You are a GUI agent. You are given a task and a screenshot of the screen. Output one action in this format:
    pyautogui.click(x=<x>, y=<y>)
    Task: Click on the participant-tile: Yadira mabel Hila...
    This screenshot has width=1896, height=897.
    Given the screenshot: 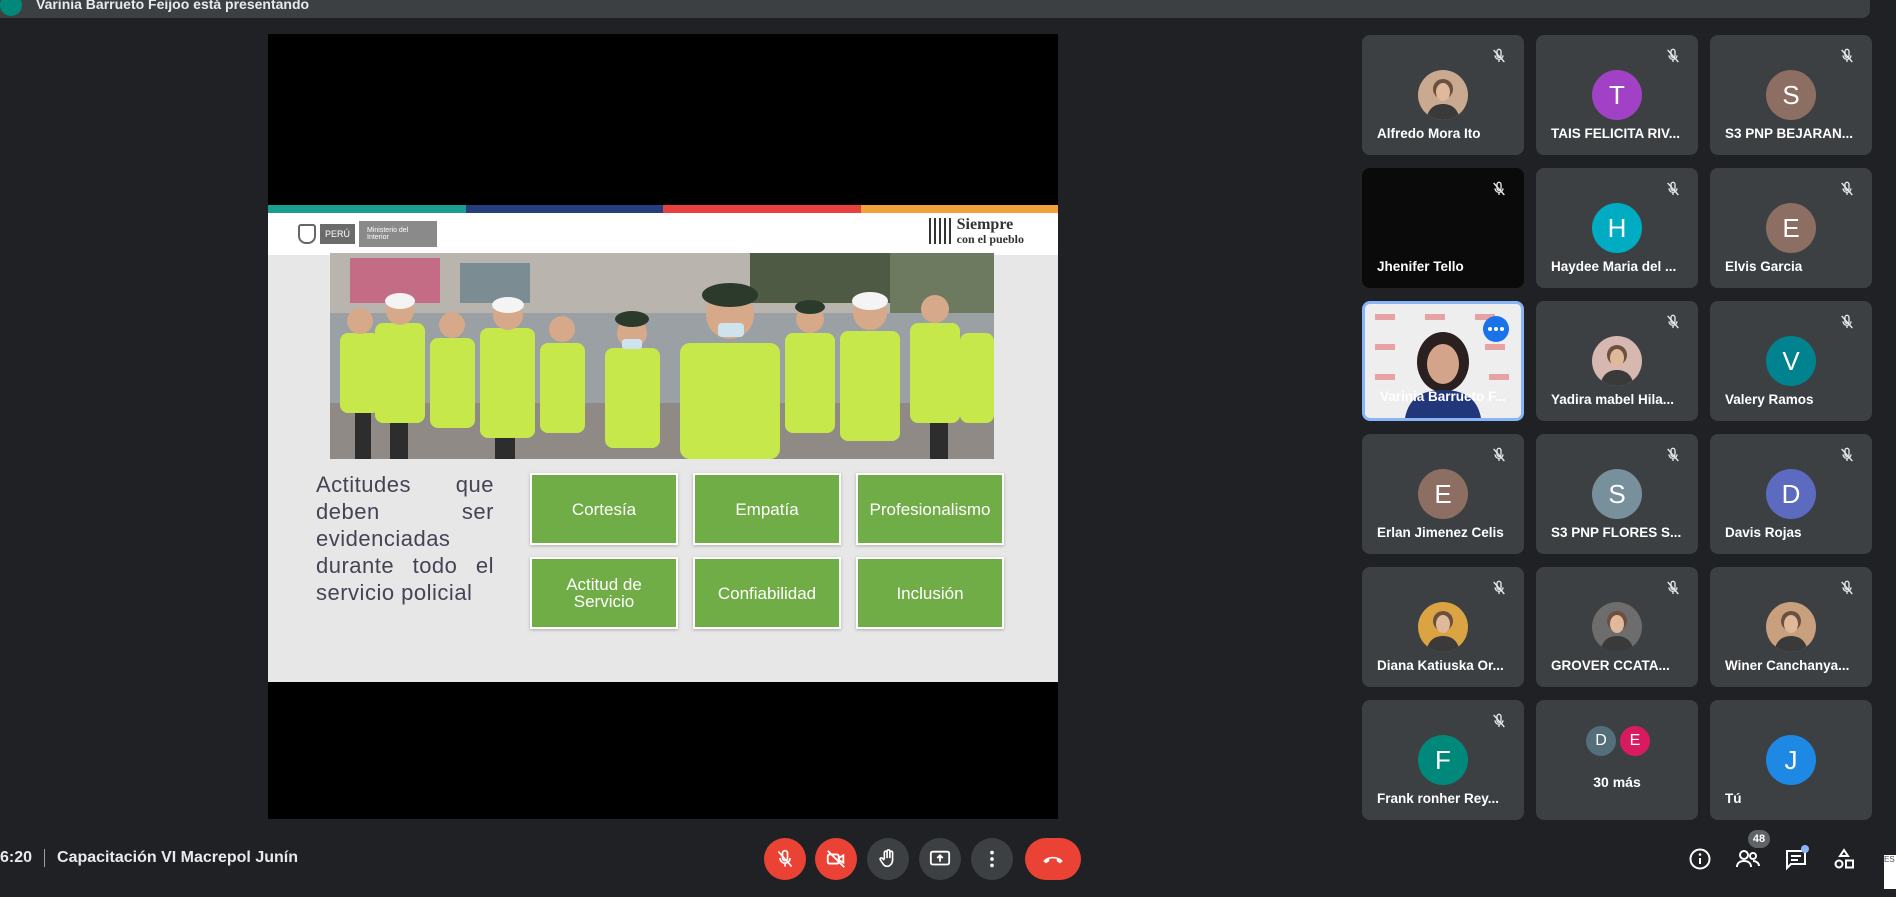 What is the action you would take?
    pyautogui.click(x=1617, y=361)
    